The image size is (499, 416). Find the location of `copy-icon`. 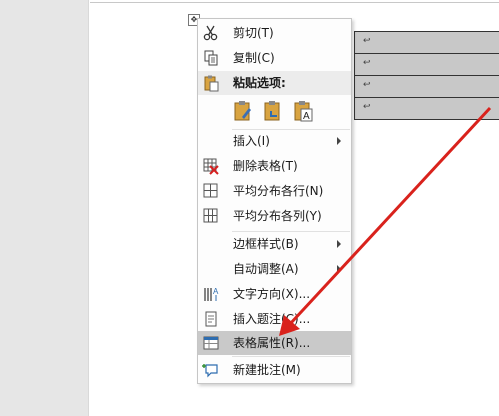

copy-icon is located at coordinates (211, 58).